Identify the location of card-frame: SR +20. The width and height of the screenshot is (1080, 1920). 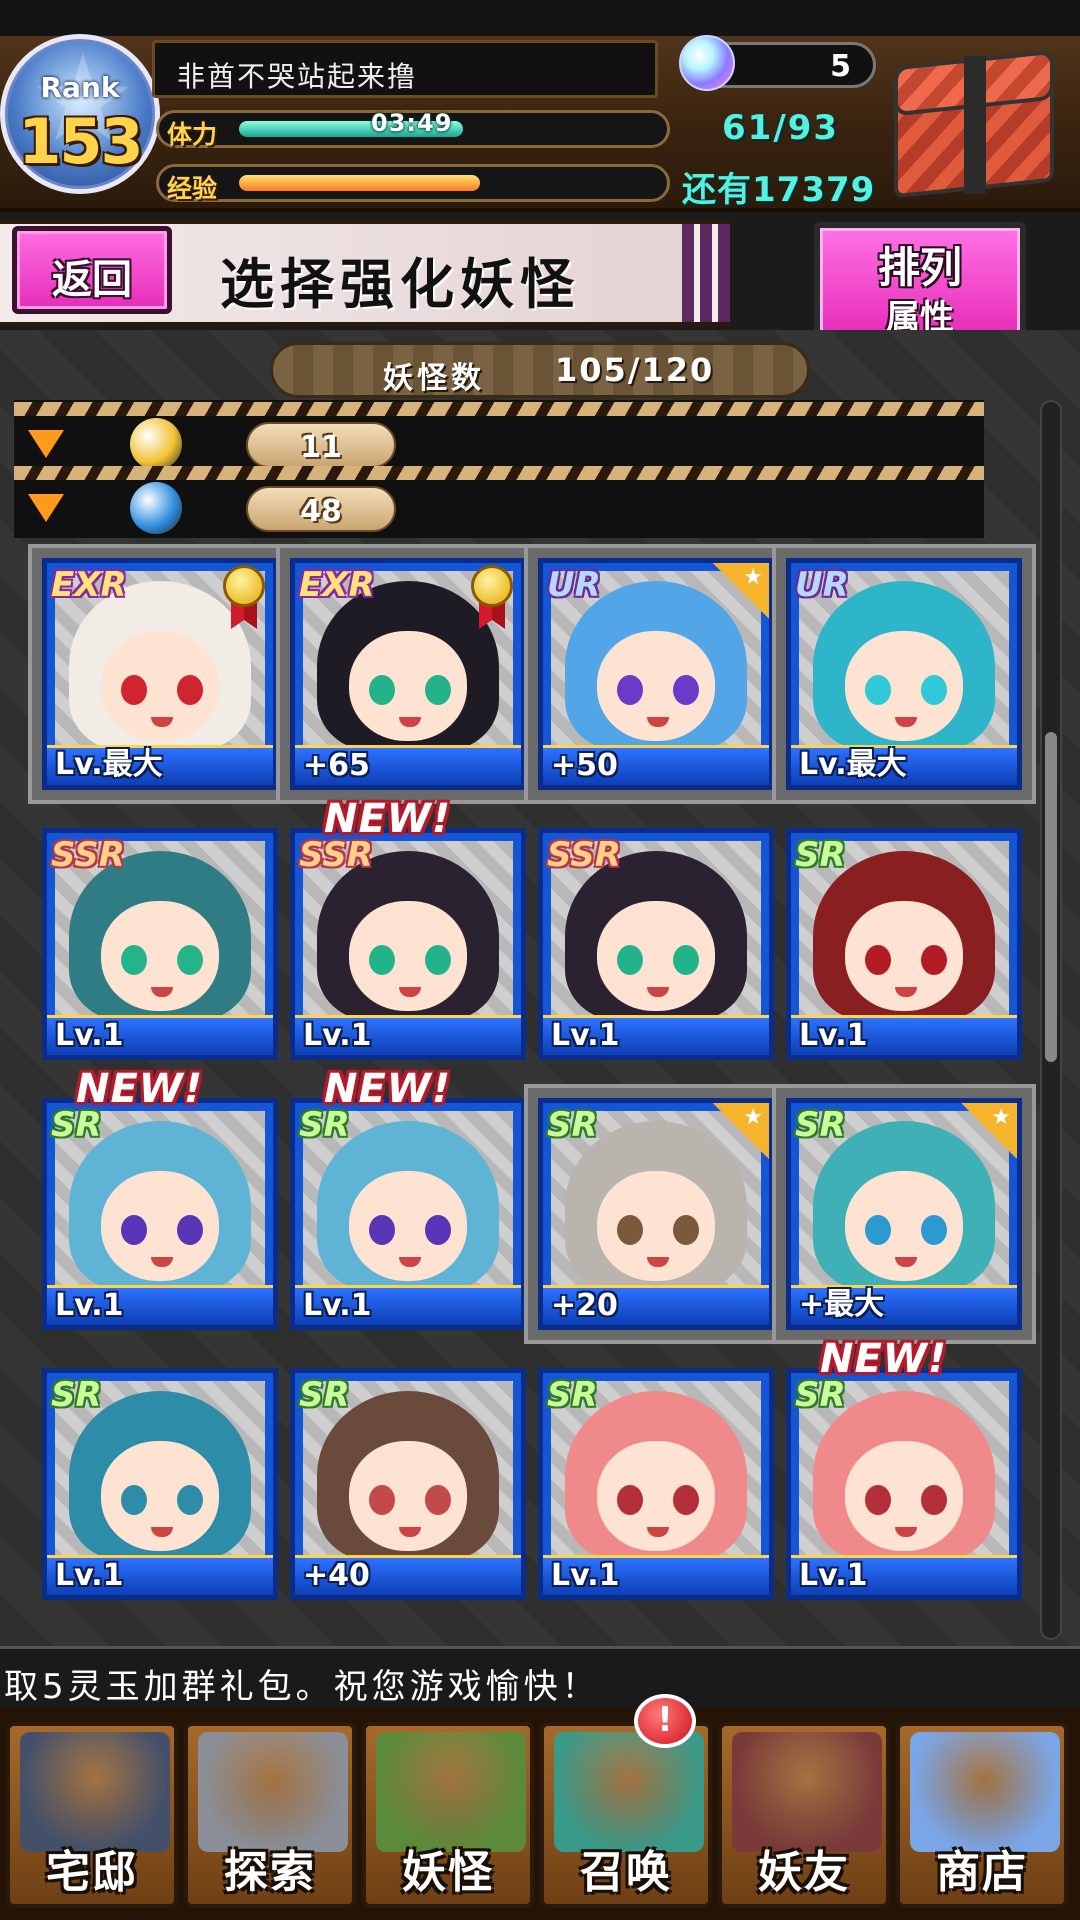
(656, 1214).